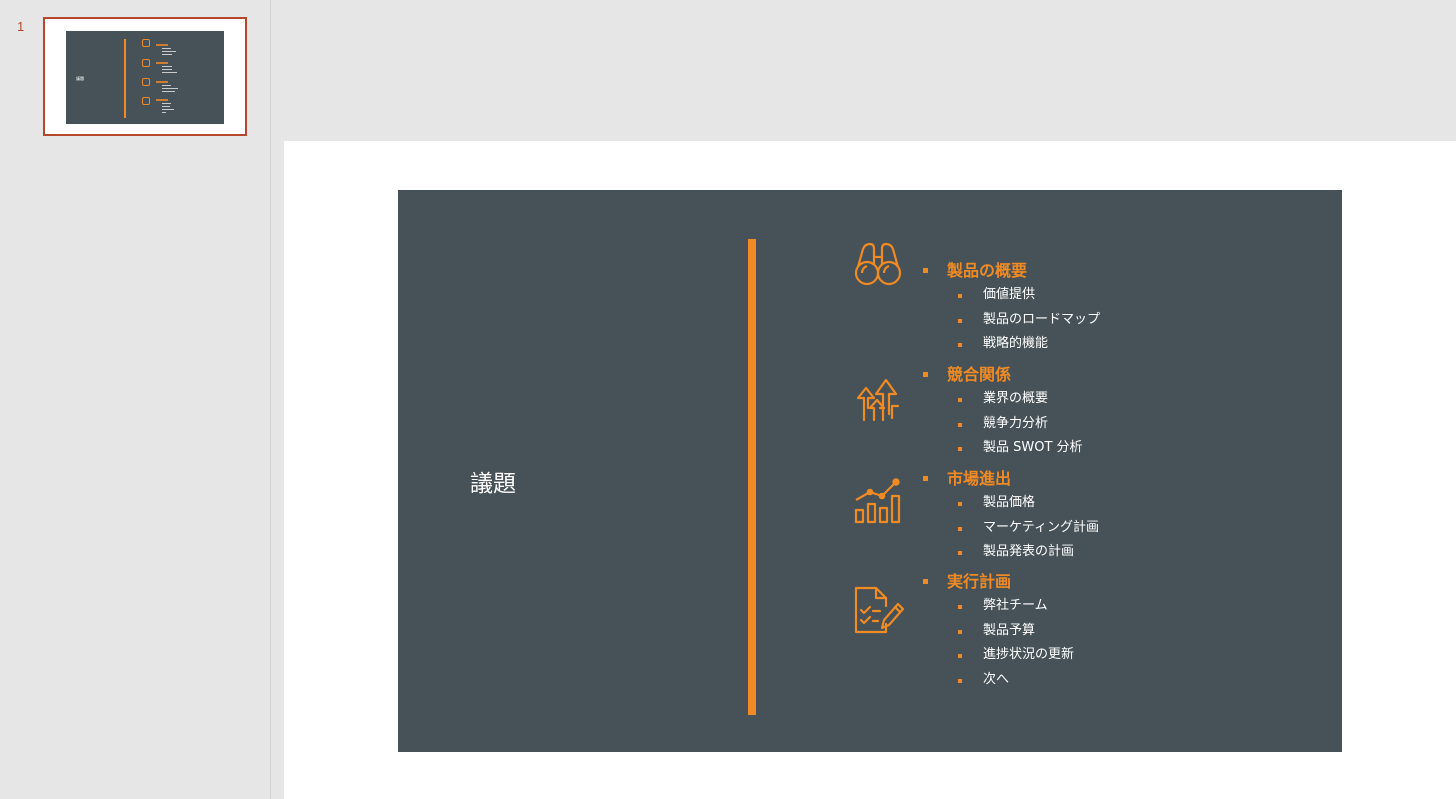 The image size is (1456, 799). I want to click on section-heading: 市場進出, so click(1009, 479).